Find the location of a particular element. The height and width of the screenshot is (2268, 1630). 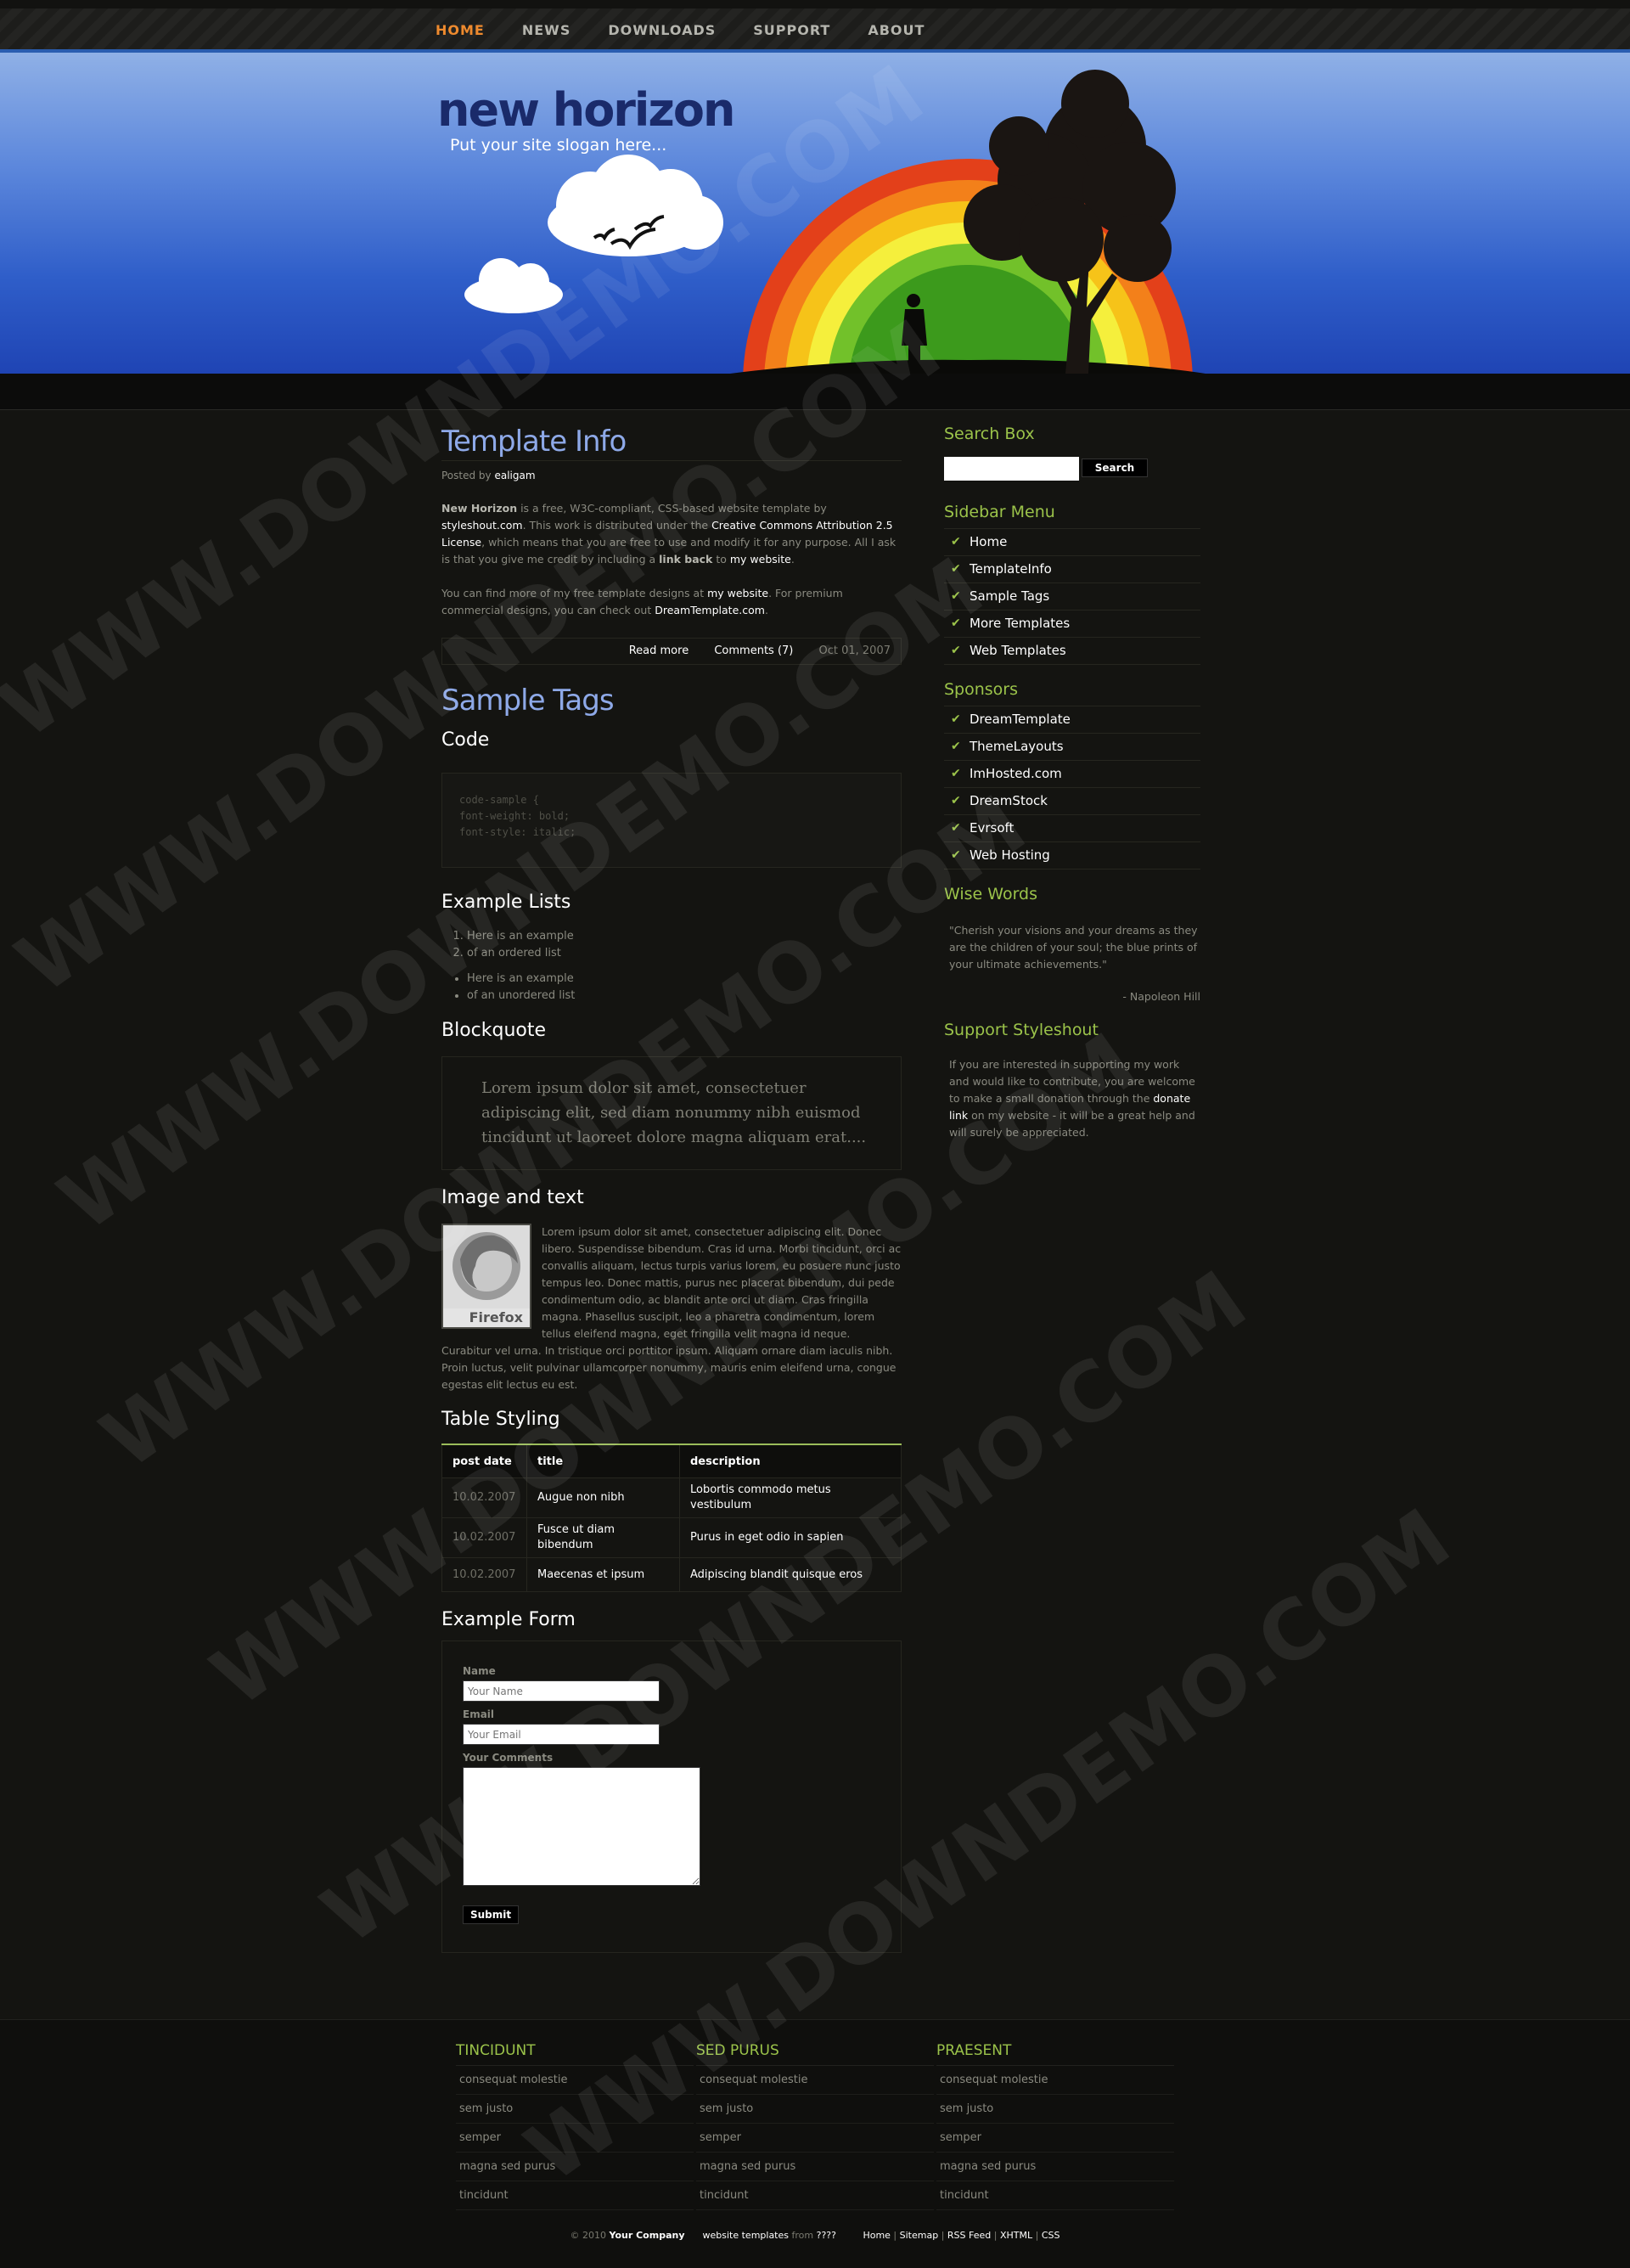

website-templates-link: website templates is located at coordinates (747, 2235).